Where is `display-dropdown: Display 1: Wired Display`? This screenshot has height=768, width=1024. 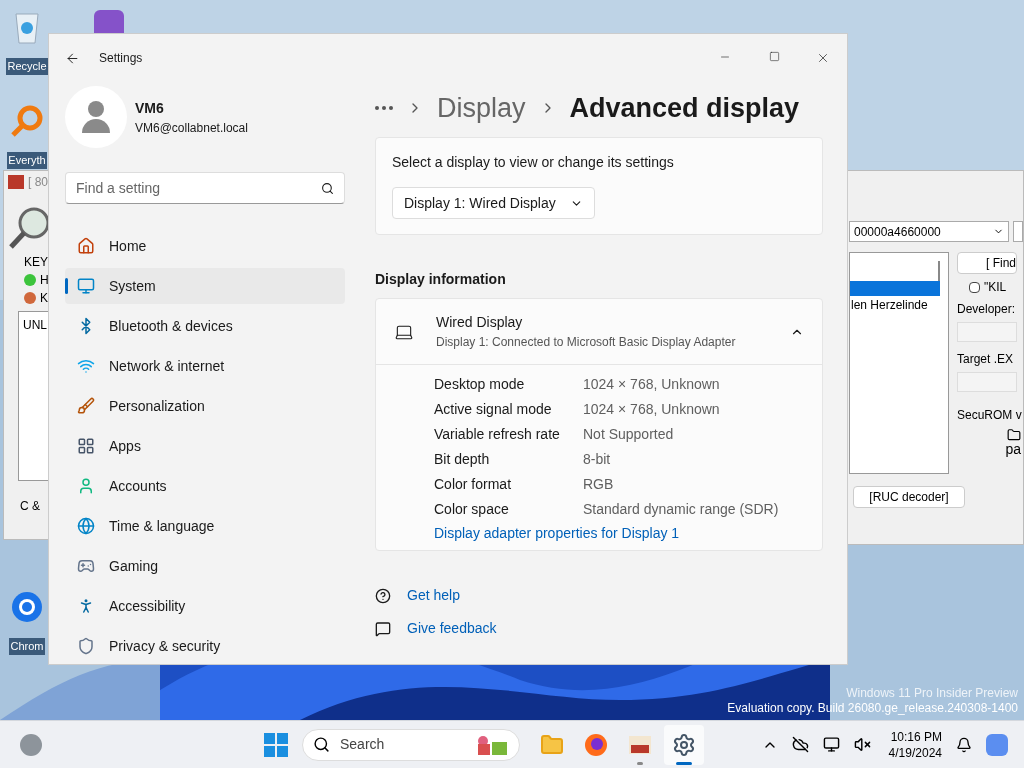
display-dropdown: Display 1: Wired Display is located at coordinates (493, 203).